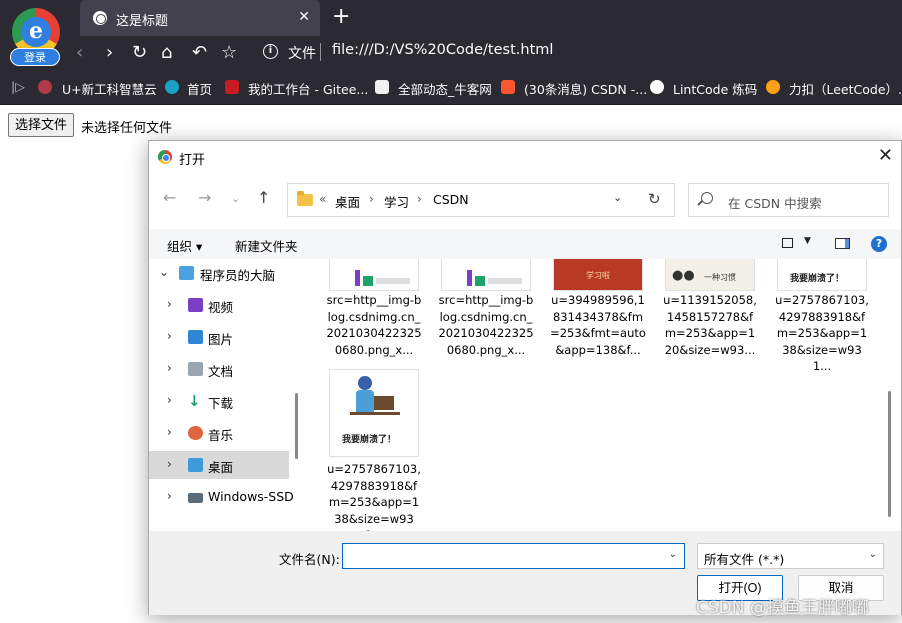  What do you see at coordinates (41, 125) in the screenshot?
I see `choose-file-button: 选择文件` at bounding box center [41, 125].